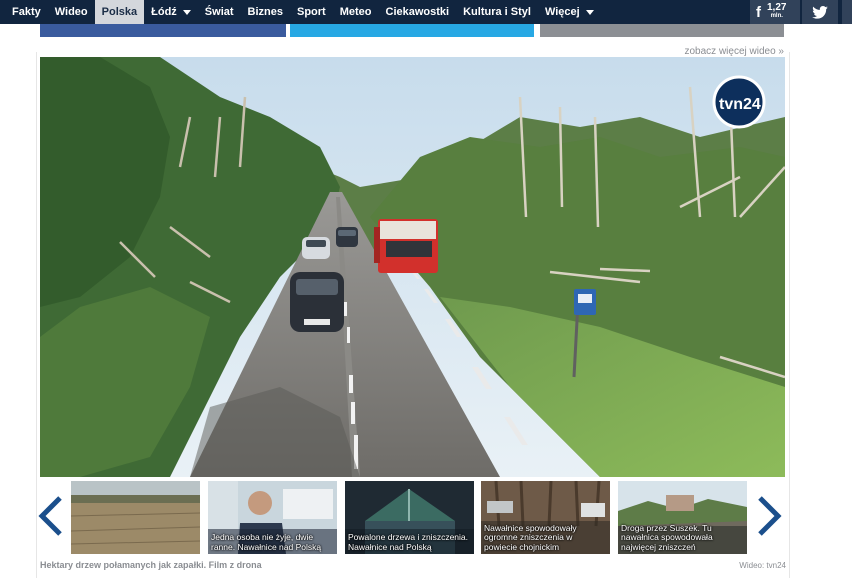  Describe the element at coordinates (735, 51) in the screenshot. I see `more-video-link: zobacz więcej wideo »` at that location.